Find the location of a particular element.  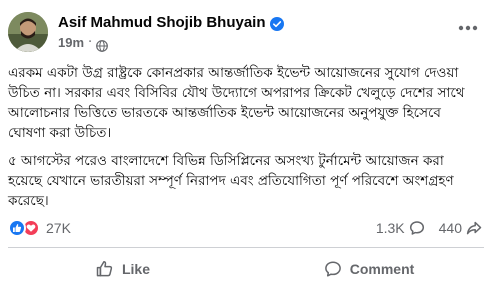

comments-count: 1.3K is located at coordinates (400, 228).